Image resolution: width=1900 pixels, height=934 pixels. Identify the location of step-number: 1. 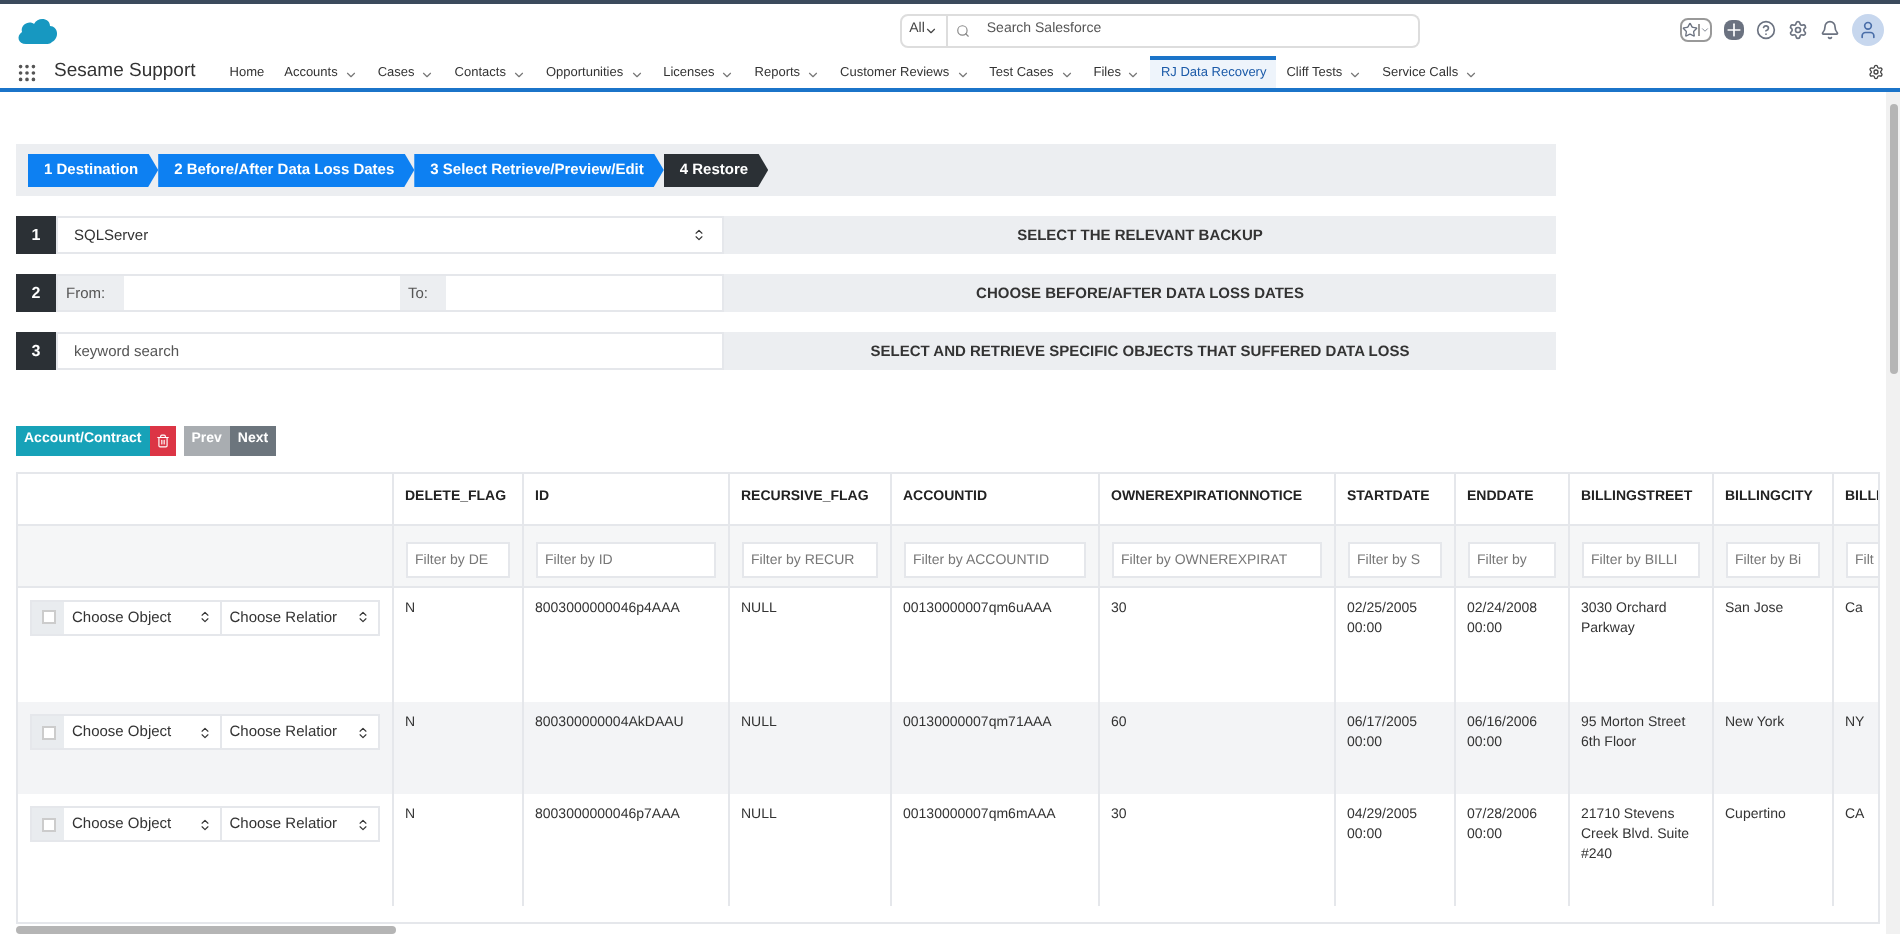
(36, 235).